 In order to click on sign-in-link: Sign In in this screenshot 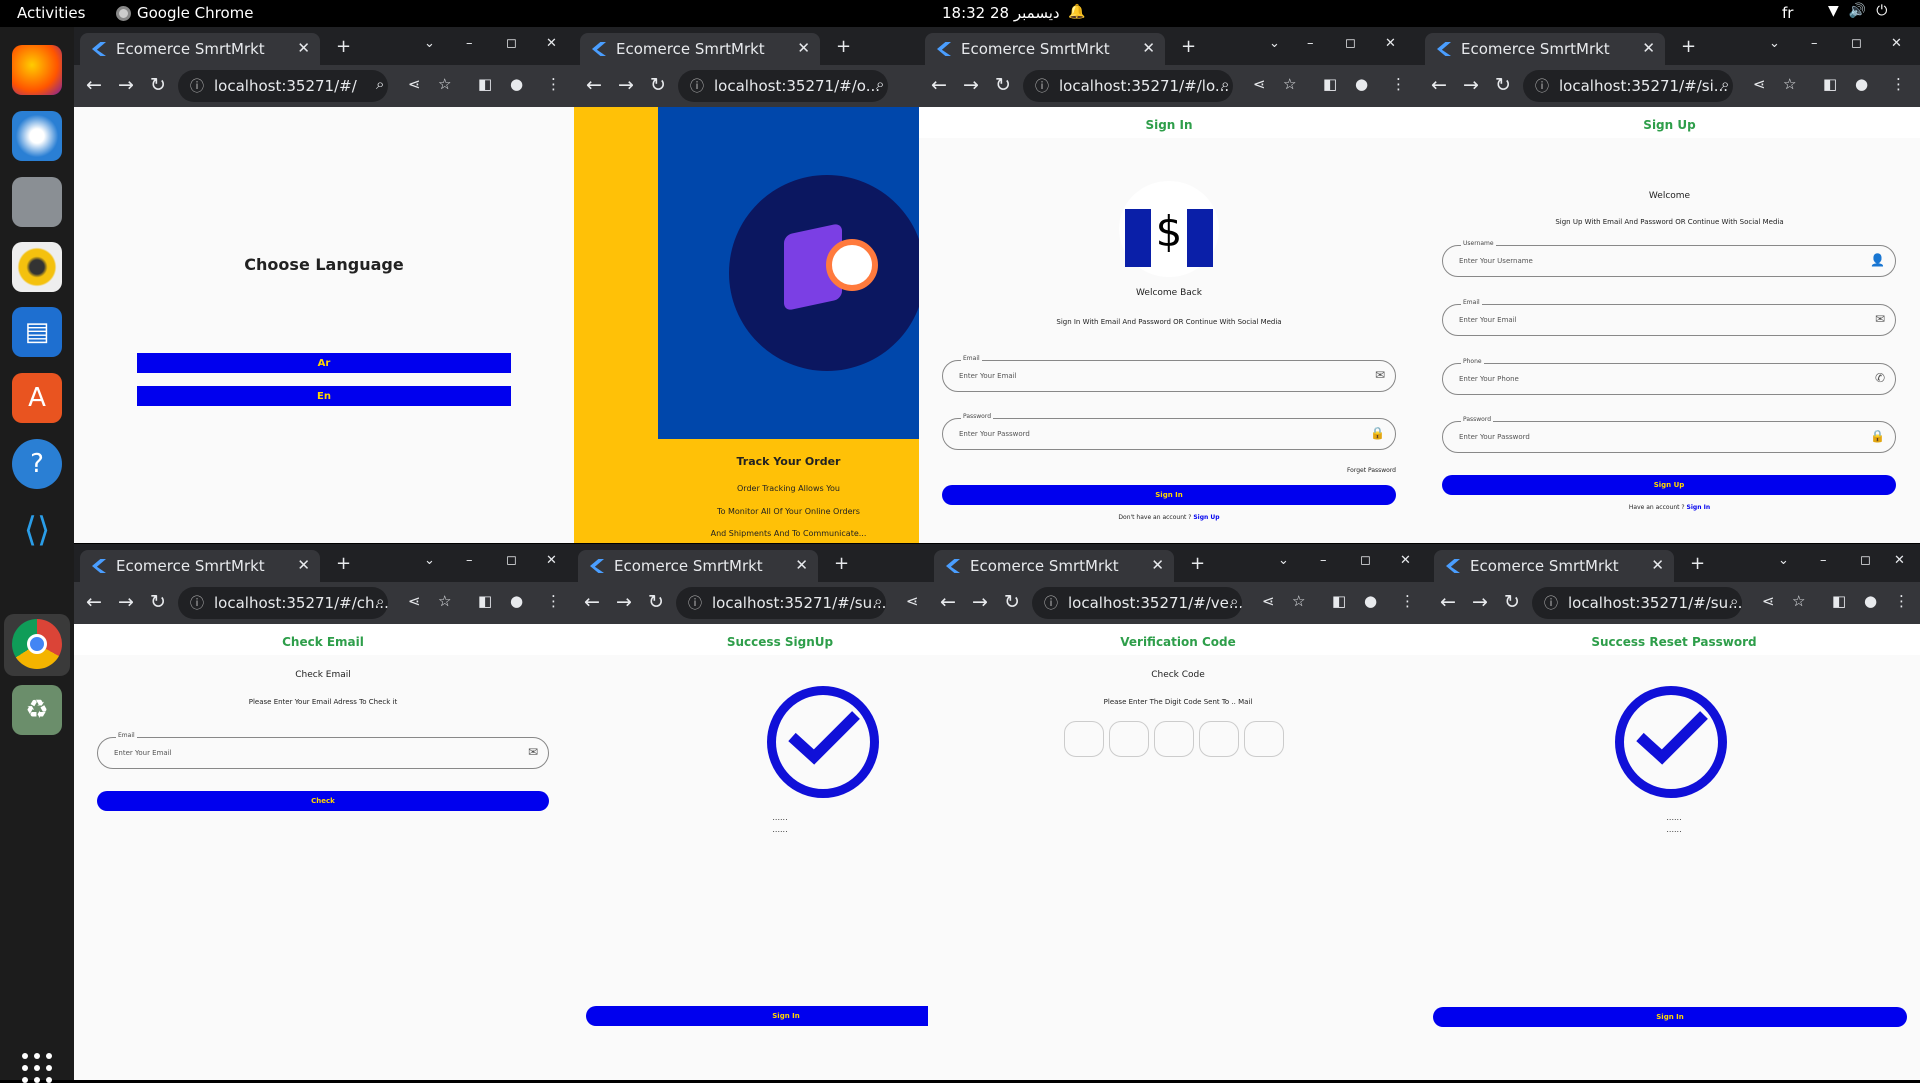, I will do `click(1699, 507)`.